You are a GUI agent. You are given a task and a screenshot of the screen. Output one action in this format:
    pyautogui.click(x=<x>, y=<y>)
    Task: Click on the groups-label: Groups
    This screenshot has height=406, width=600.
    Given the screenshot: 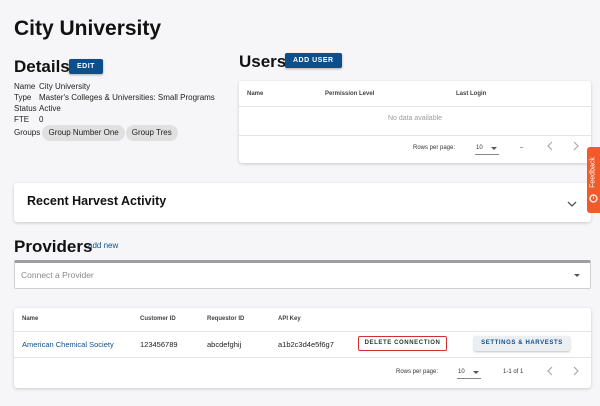 What is the action you would take?
    pyautogui.click(x=27, y=132)
    